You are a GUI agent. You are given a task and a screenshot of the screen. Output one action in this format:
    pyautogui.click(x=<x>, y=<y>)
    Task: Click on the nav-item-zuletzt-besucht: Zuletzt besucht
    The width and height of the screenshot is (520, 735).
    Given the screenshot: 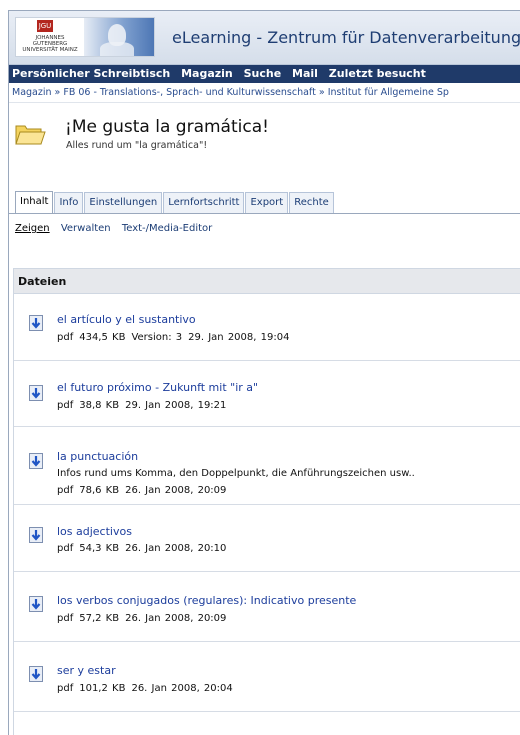 What is the action you would take?
    pyautogui.click(x=377, y=73)
    